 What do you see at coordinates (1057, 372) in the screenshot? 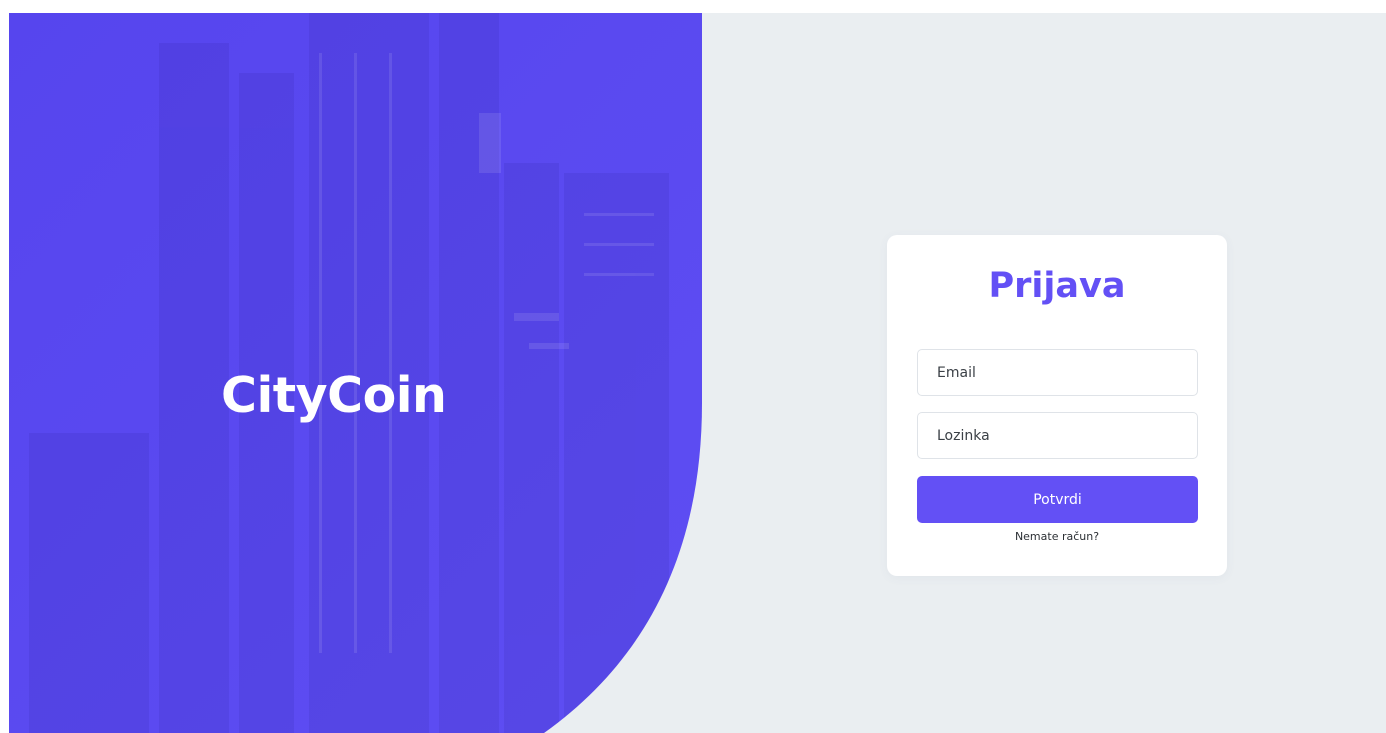
I see `email-input` at bounding box center [1057, 372].